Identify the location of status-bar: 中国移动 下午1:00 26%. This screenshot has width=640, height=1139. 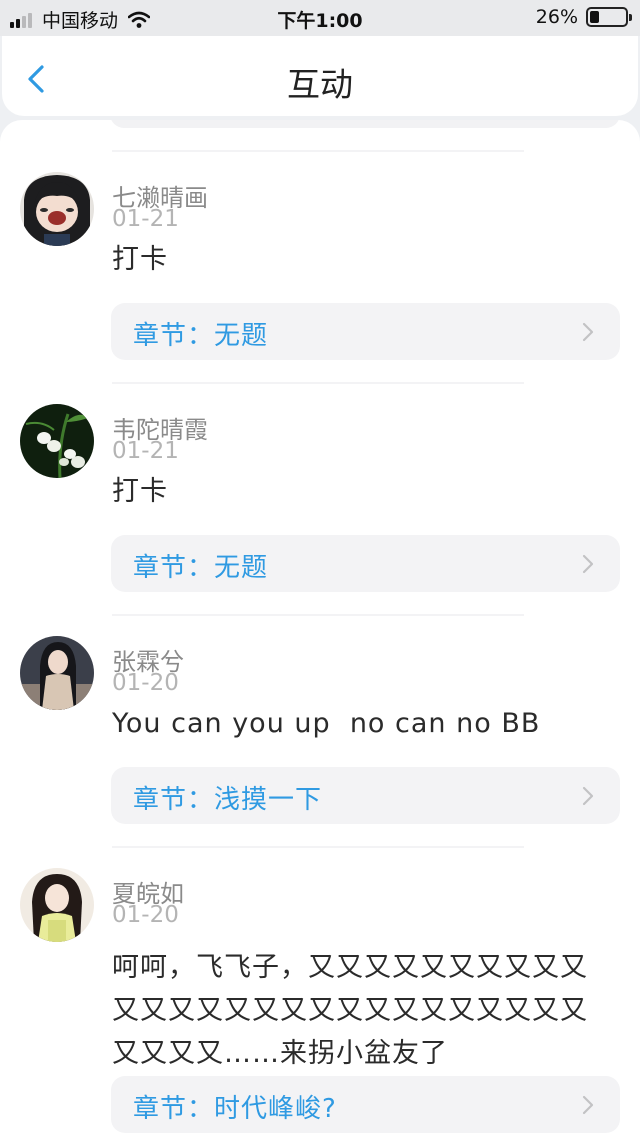
(320, 18).